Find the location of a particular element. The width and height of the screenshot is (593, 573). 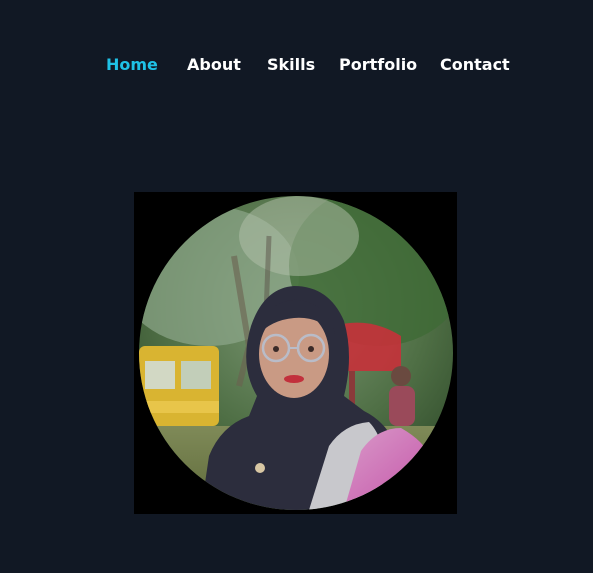

nav-link-skills: Skills is located at coordinates (291, 65).